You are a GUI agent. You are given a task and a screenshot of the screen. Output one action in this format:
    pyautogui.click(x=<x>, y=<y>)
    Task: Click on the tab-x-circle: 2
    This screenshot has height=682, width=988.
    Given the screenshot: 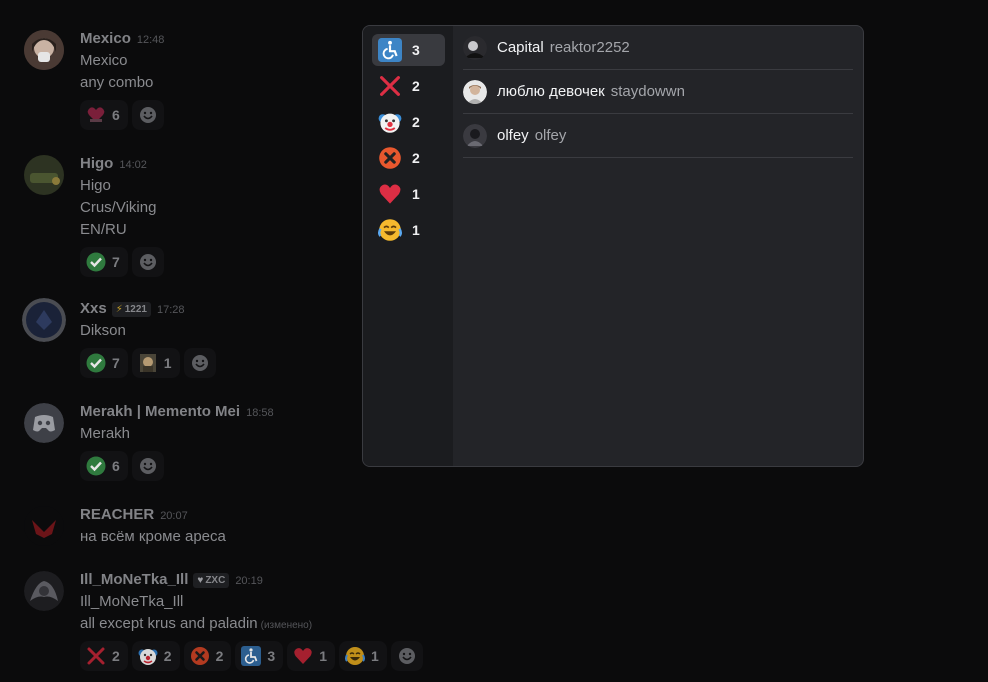 What is the action you would take?
    pyautogui.click(x=408, y=158)
    